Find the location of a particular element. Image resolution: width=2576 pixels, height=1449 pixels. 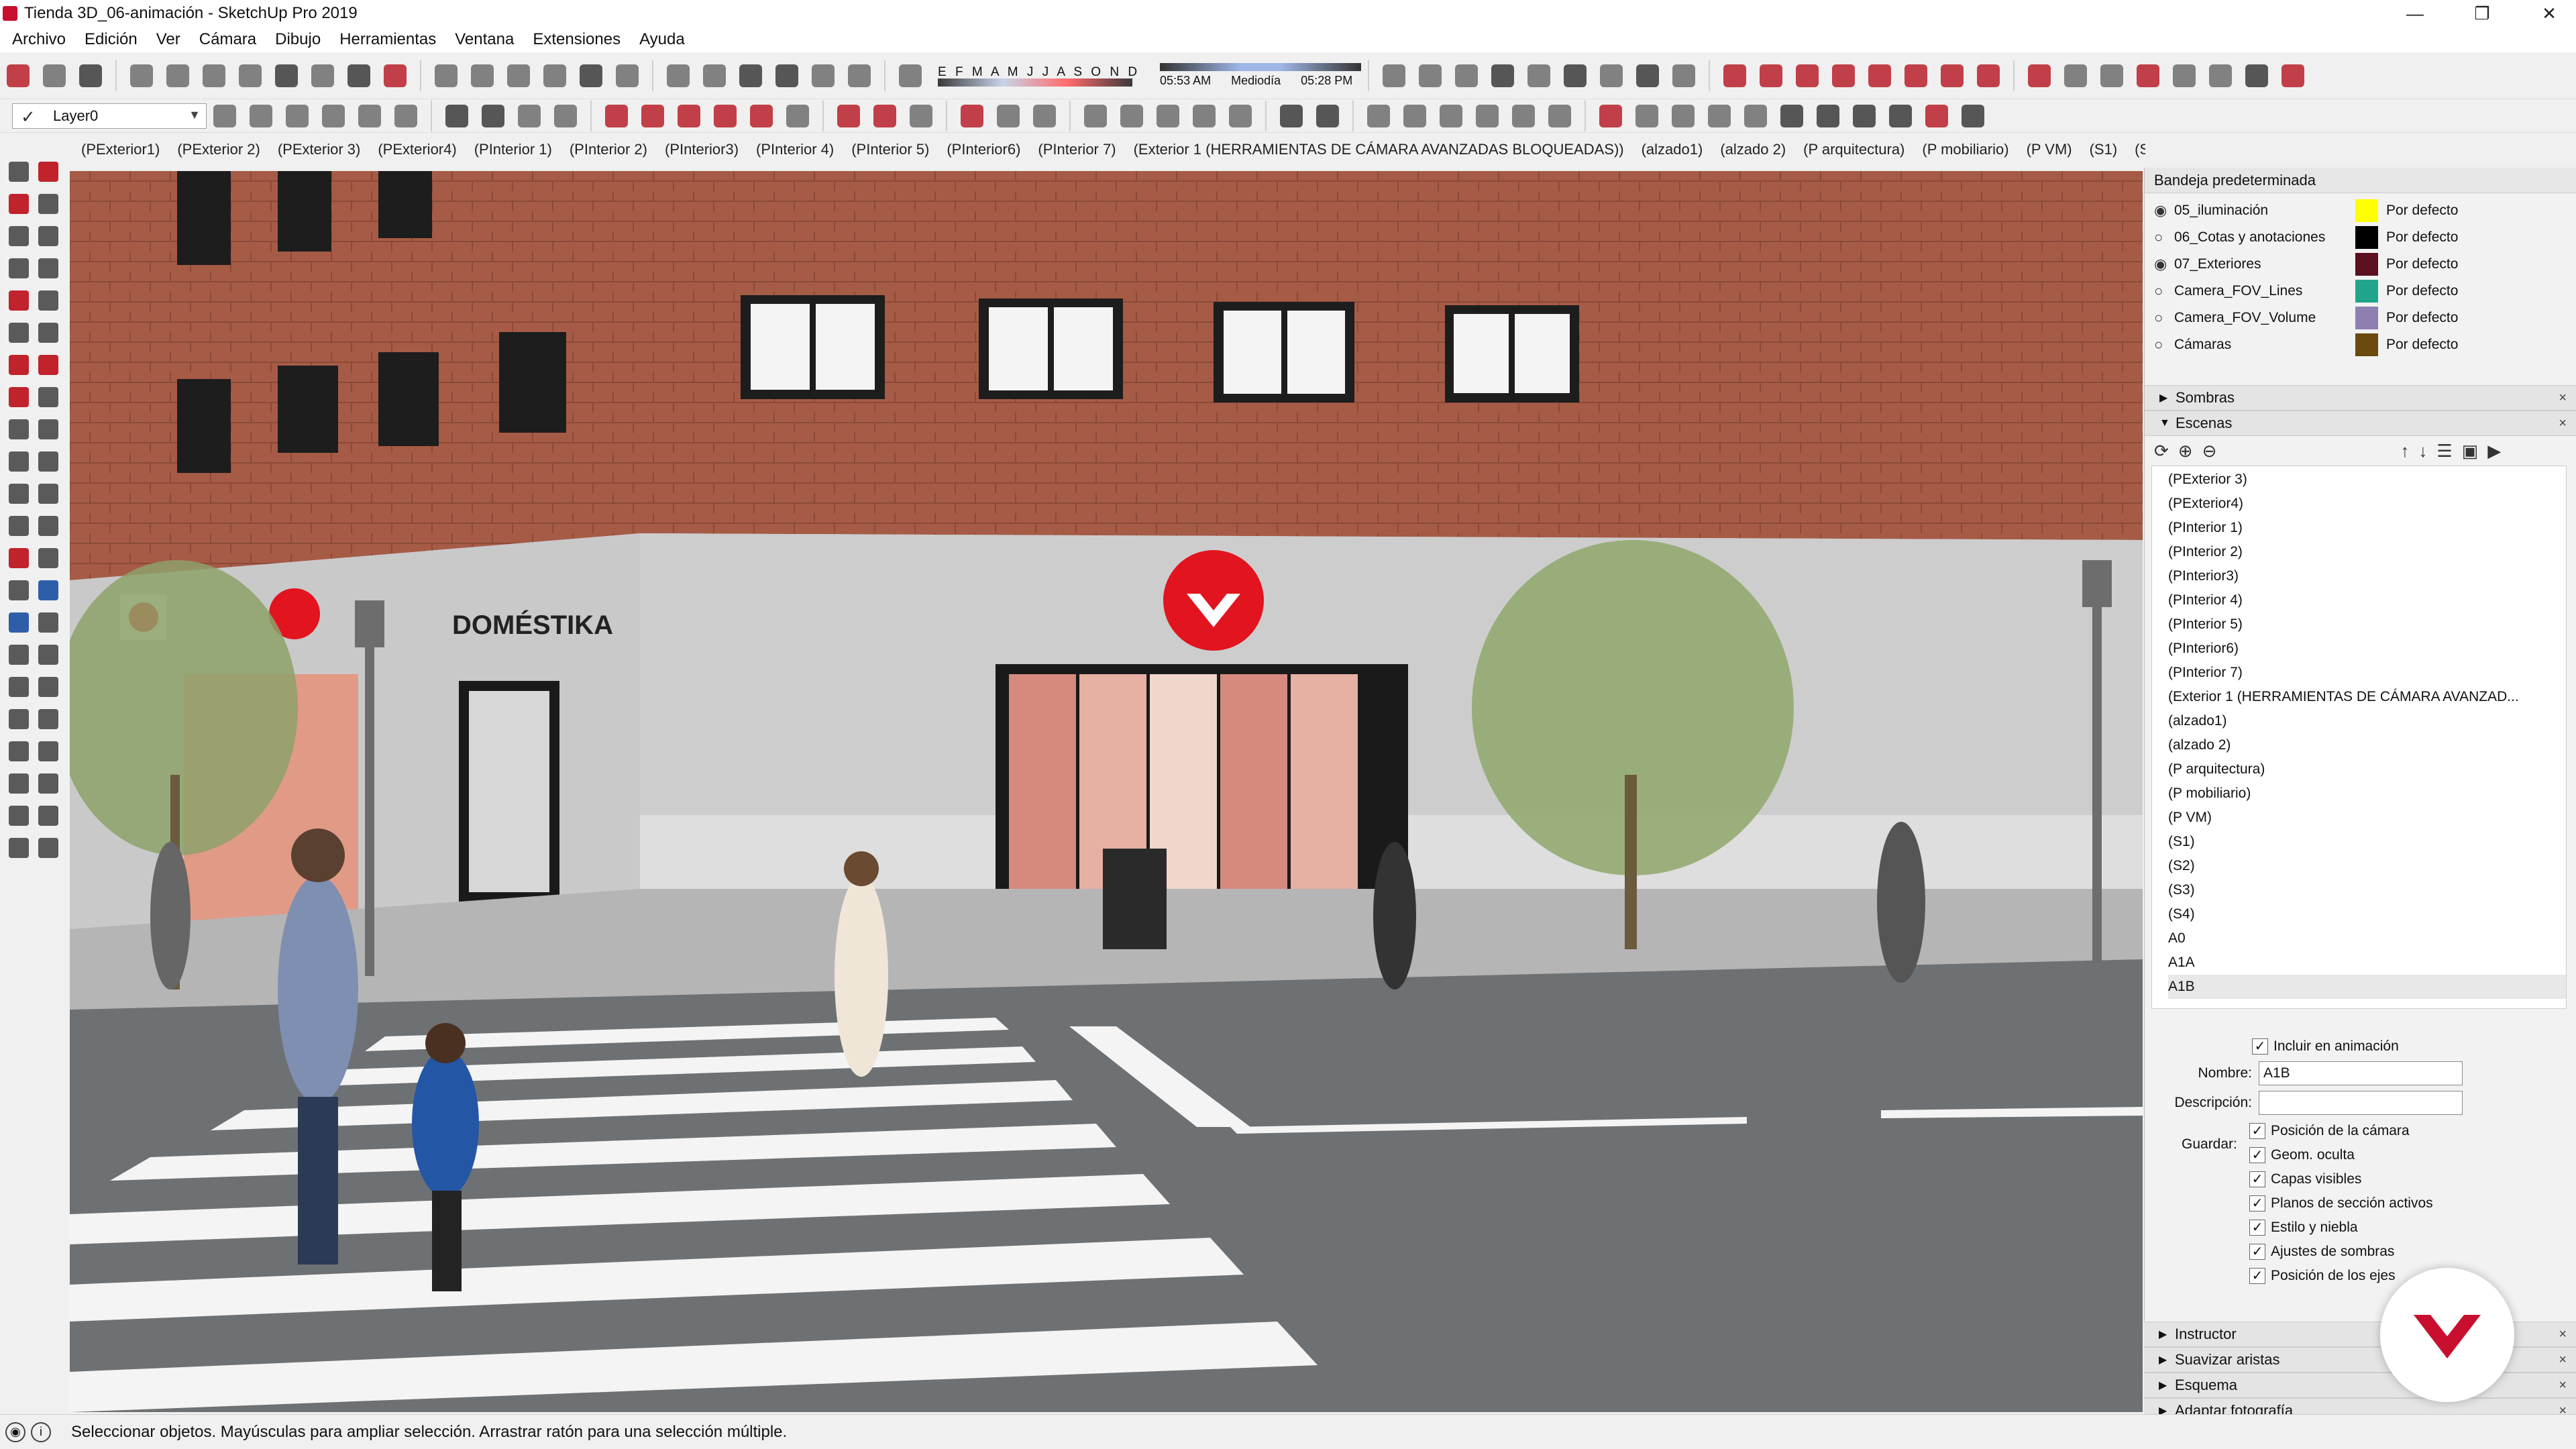

material-button is located at coordinates (1610, 116).